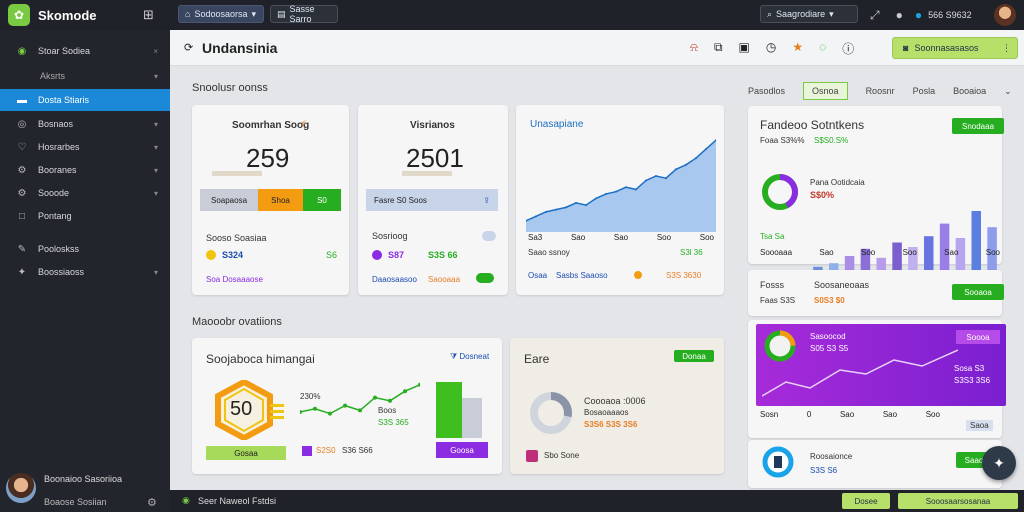  Describe the element at coordinates (85, 193) in the screenshot. I see `sidebar-item-sooode: ⚙ Sooode ▾` at that location.